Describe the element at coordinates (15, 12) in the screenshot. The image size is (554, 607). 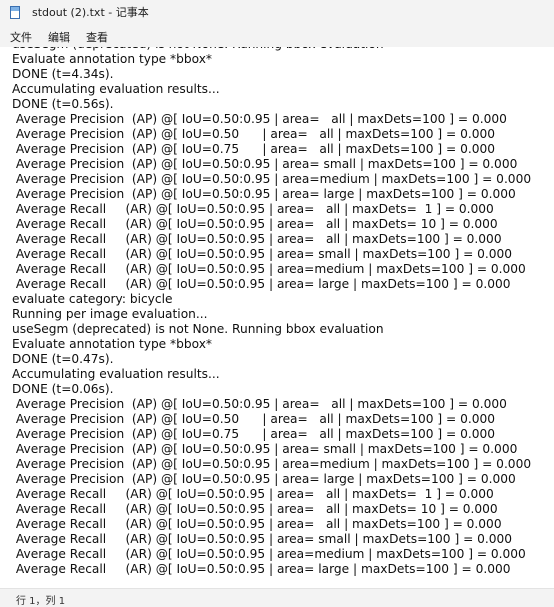
I see `notepad-icon` at that location.